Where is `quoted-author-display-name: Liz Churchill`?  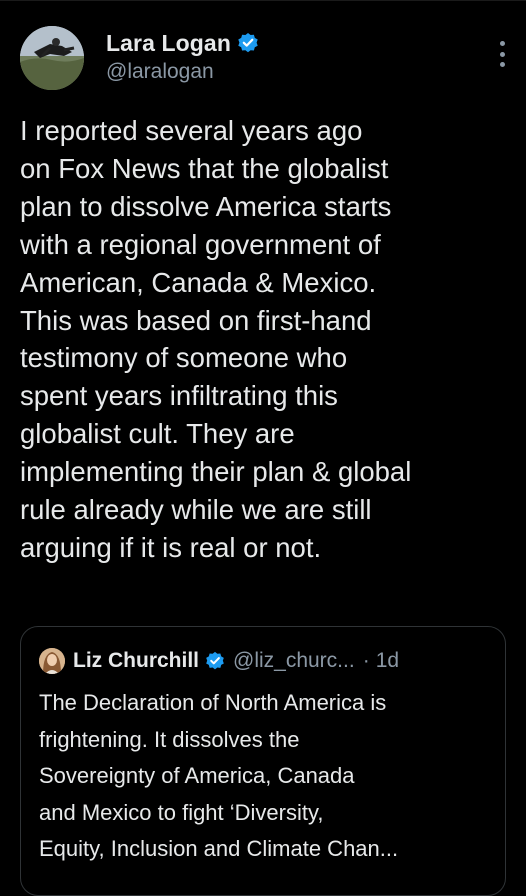 quoted-author-display-name: Liz Churchill is located at coordinates (136, 661).